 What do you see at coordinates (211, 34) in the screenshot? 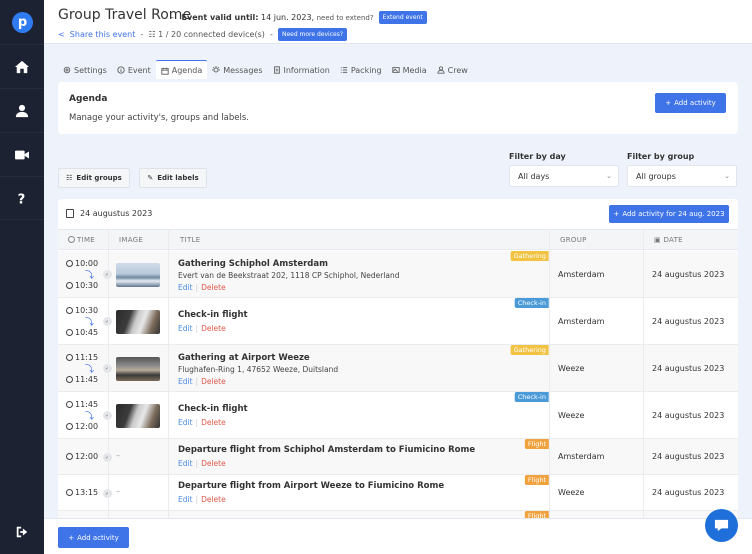
I see `connected-devices: 1 / 20 connected device(s)` at bounding box center [211, 34].